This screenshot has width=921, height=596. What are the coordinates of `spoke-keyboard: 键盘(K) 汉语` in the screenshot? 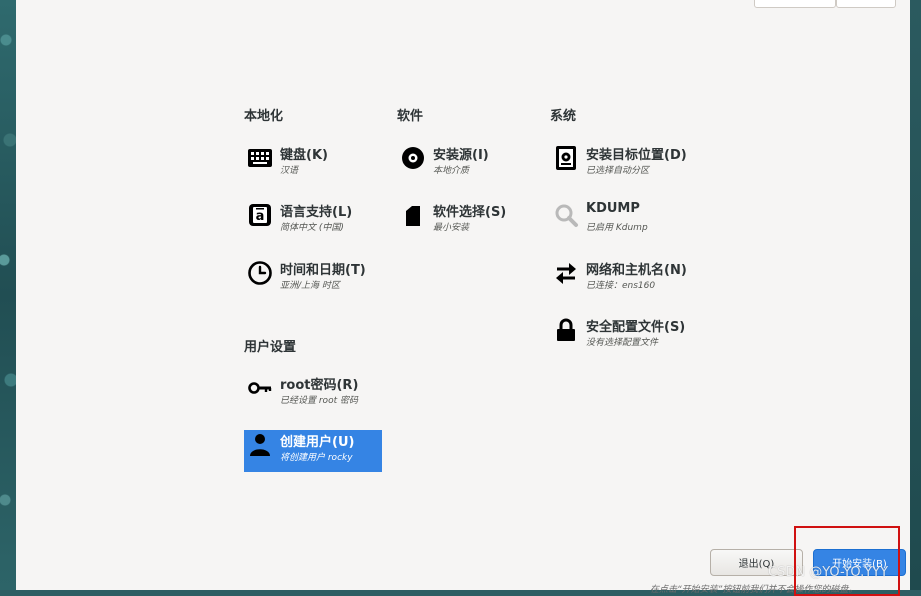 It's located at (313, 164).